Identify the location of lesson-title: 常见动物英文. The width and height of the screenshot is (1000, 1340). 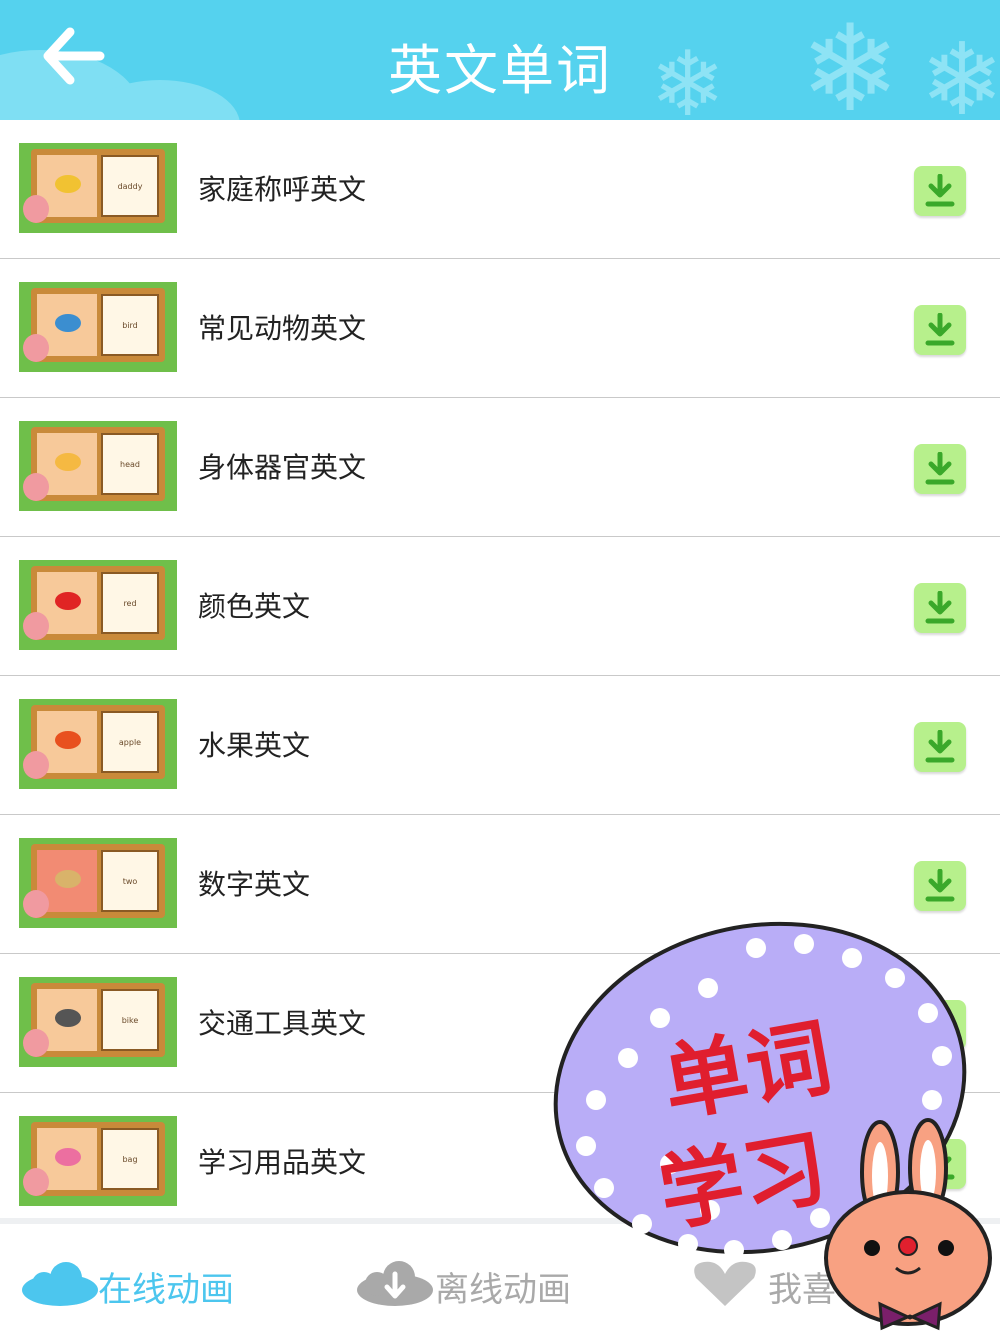
(282, 328).